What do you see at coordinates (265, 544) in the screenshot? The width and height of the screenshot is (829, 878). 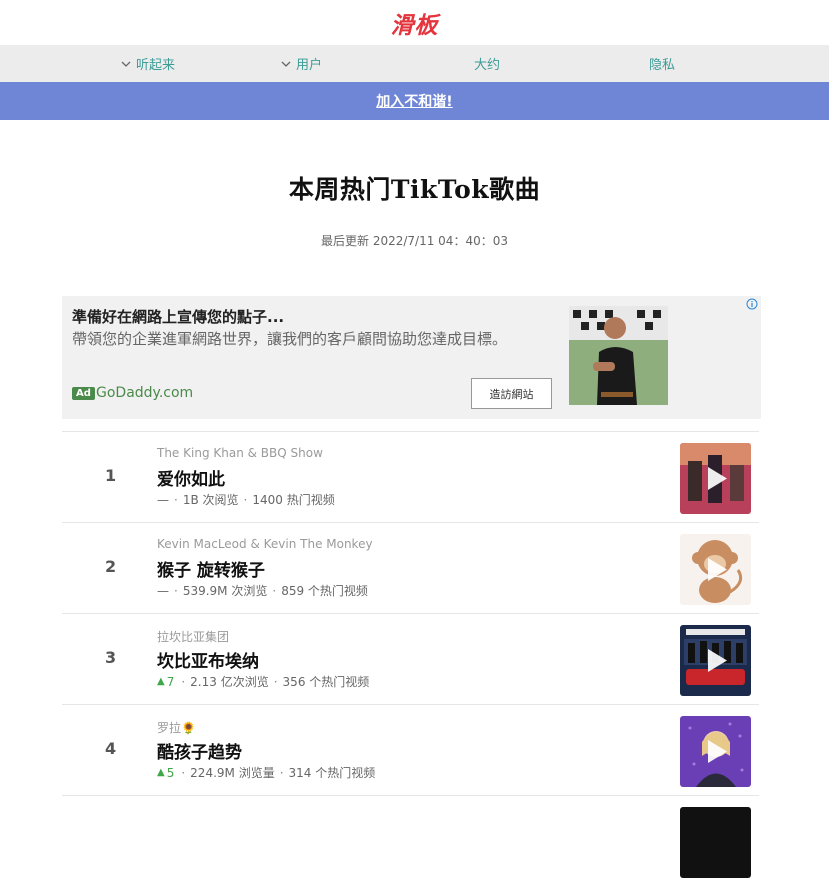 I see `song-artist: Kevin MacLeod & Kevin The Monkey` at bounding box center [265, 544].